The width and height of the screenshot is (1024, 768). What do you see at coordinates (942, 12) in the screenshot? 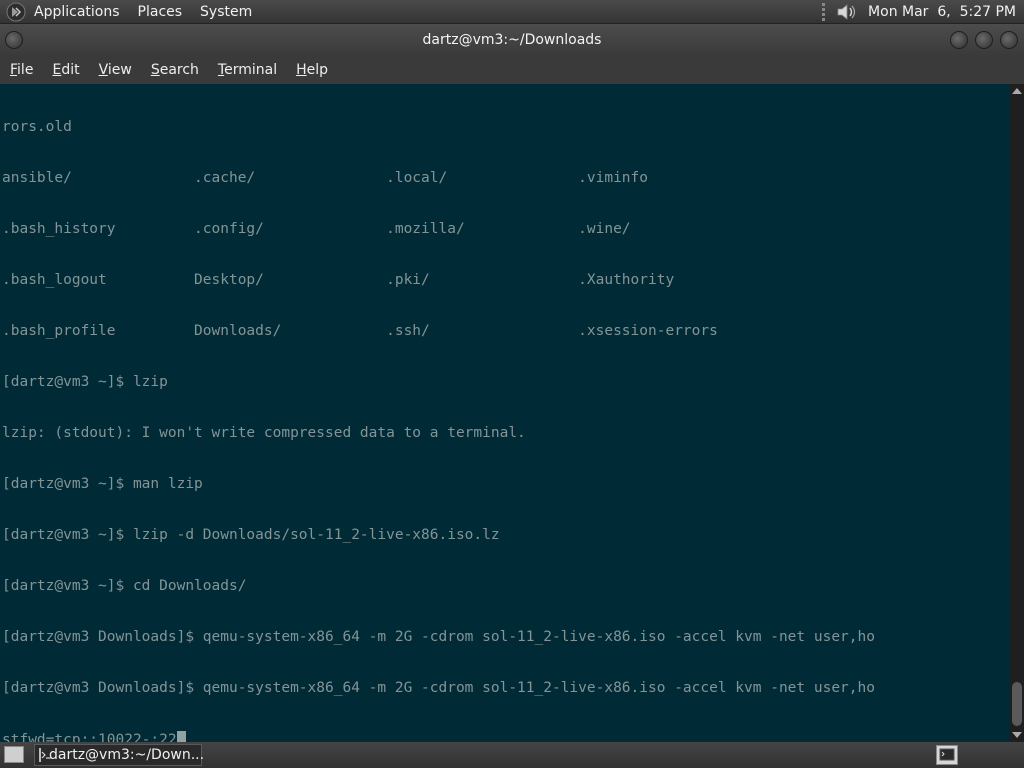
I see `clock: Mon Mar 6, 5:27 PM` at bounding box center [942, 12].